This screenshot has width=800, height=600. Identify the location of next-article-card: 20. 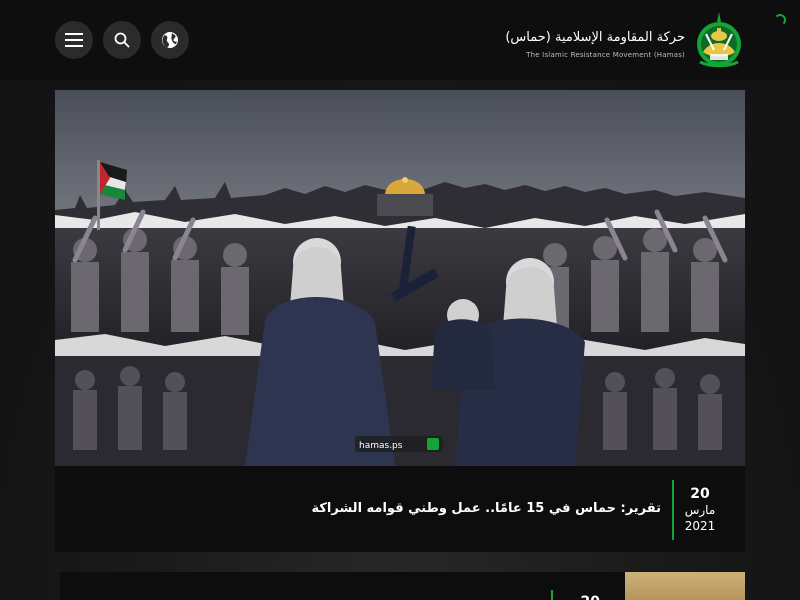
(402, 586).